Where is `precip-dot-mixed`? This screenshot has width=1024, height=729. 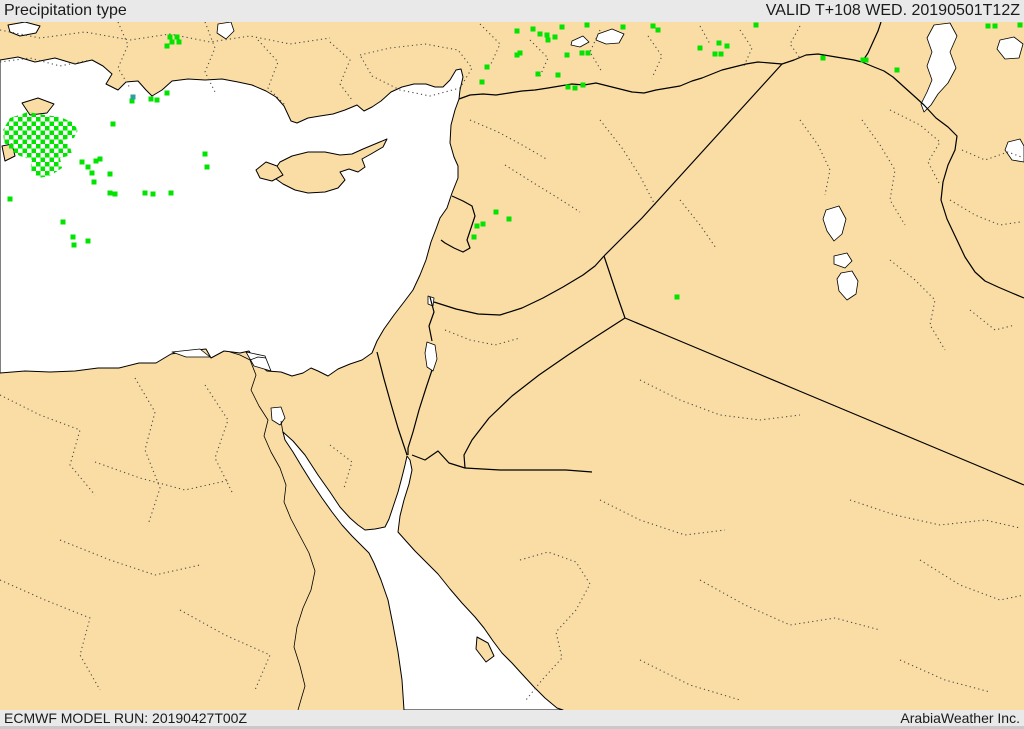
precip-dot-mixed is located at coordinates (133, 97).